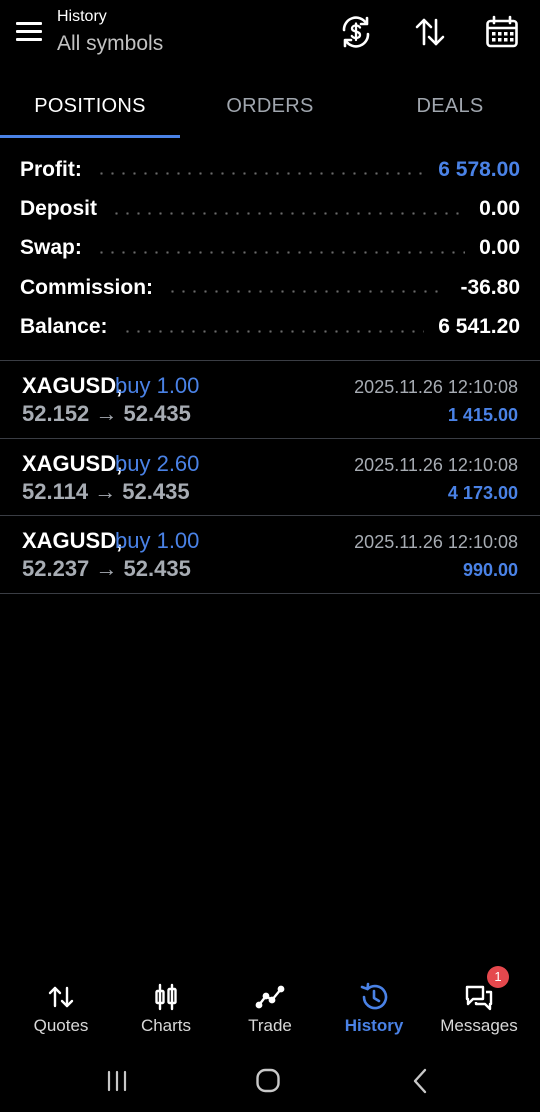  I want to click on trade-line-icon, so click(270, 997).